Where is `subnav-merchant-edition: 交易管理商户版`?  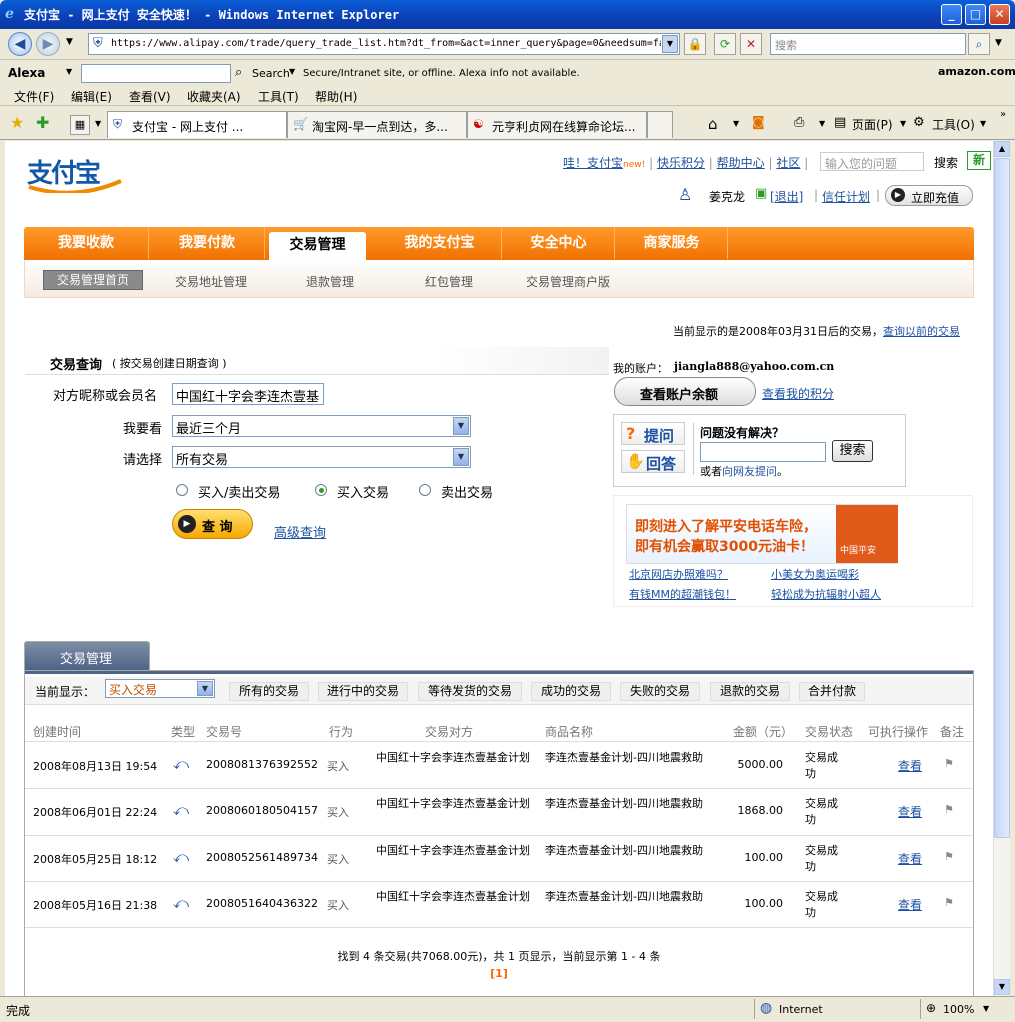 subnav-merchant-edition: 交易管理商户版 is located at coordinates (568, 281).